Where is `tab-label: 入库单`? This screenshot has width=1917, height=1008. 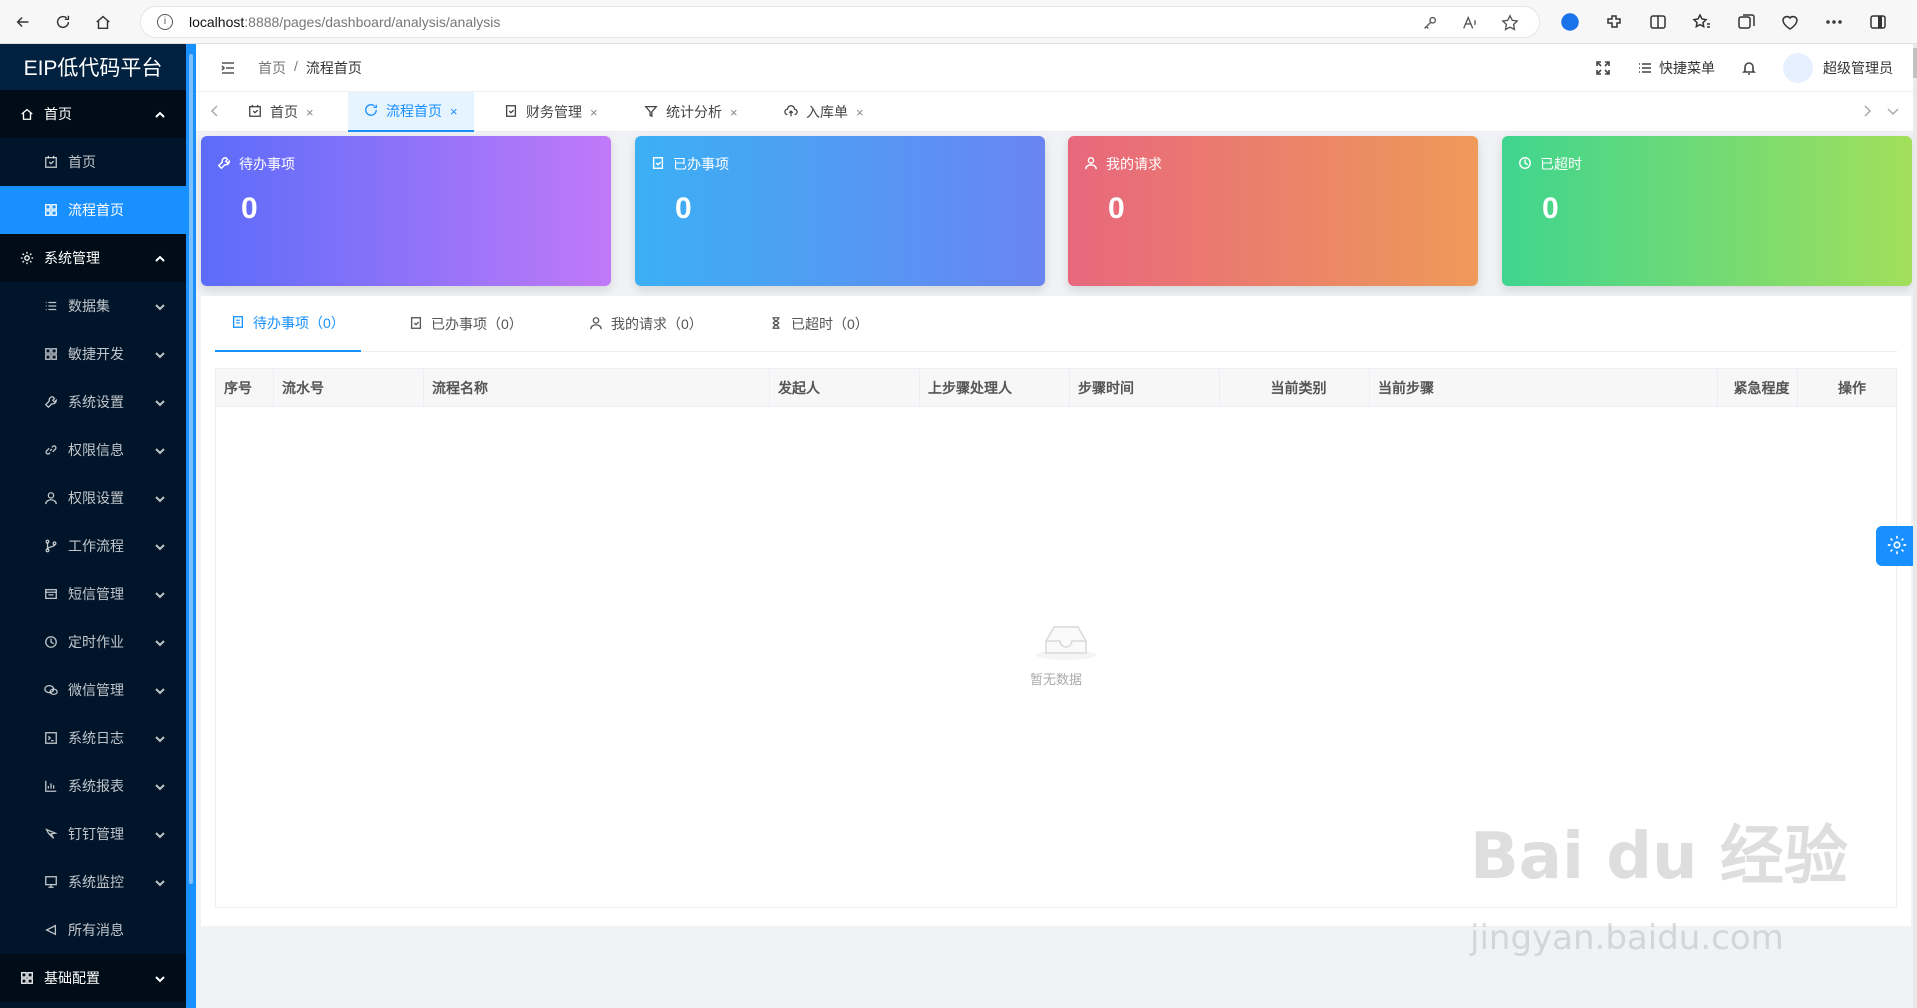 tab-label: 入库单 is located at coordinates (827, 112).